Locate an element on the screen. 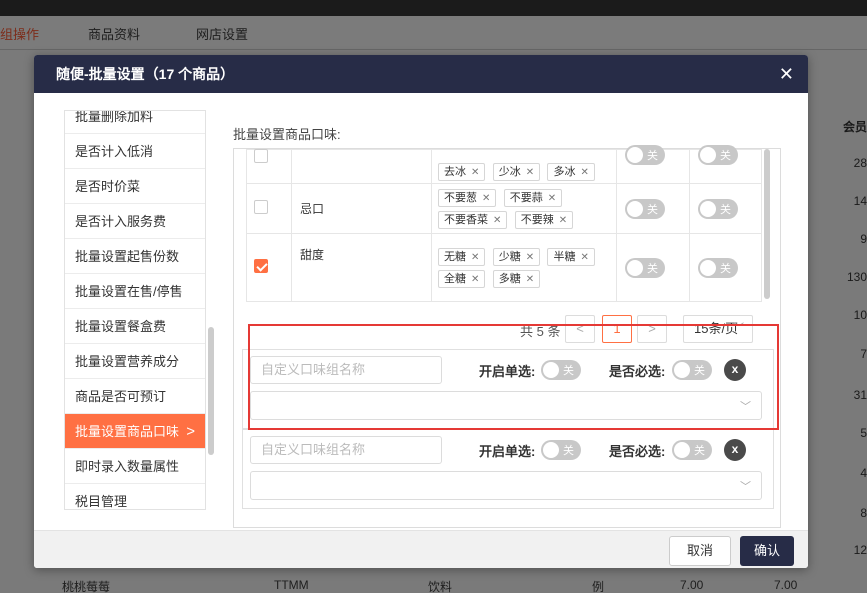 The width and height of the screenshot is (867, 593). bg-tab-goods: 商品资料 is located at coordinates (114, 33).